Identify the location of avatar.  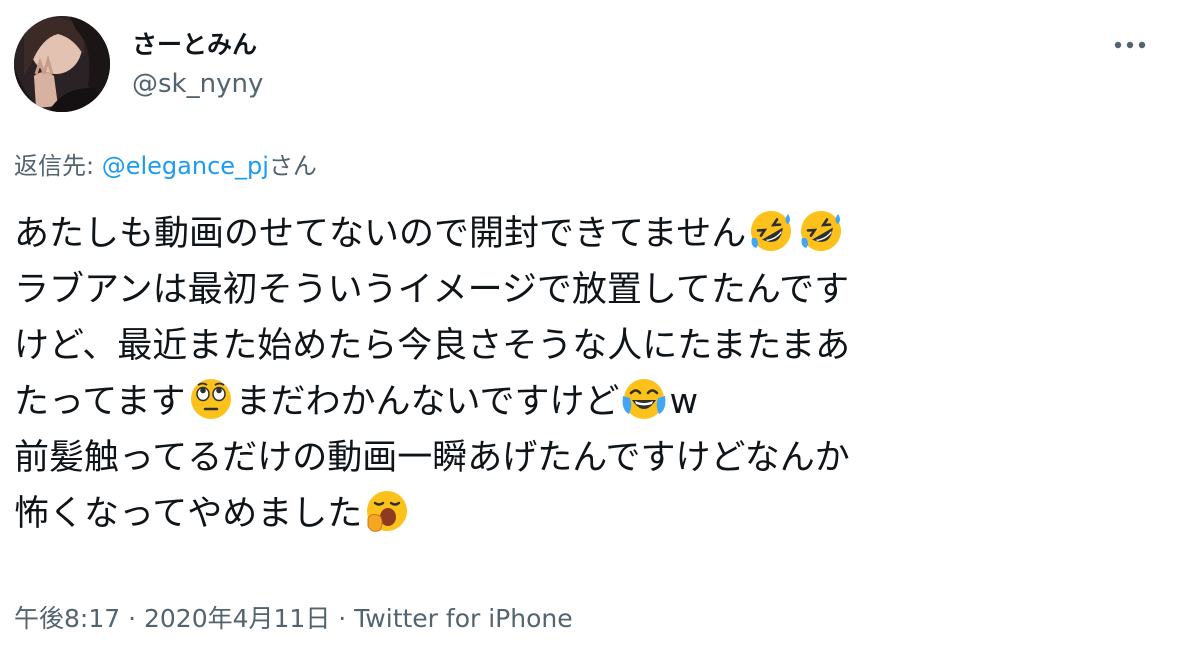
(62, 64).